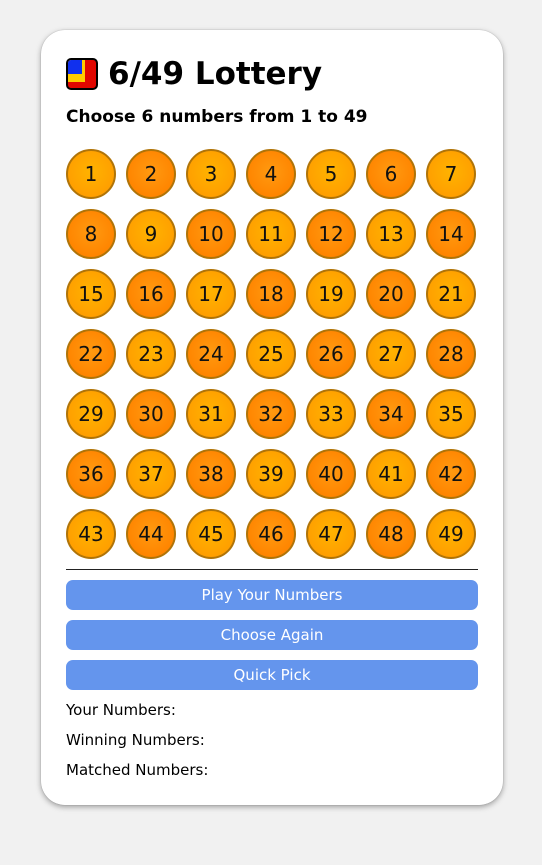 The height and width of the screenshot is (865, 542). I want to click on number-ball-10: 10, so click(211, 234).